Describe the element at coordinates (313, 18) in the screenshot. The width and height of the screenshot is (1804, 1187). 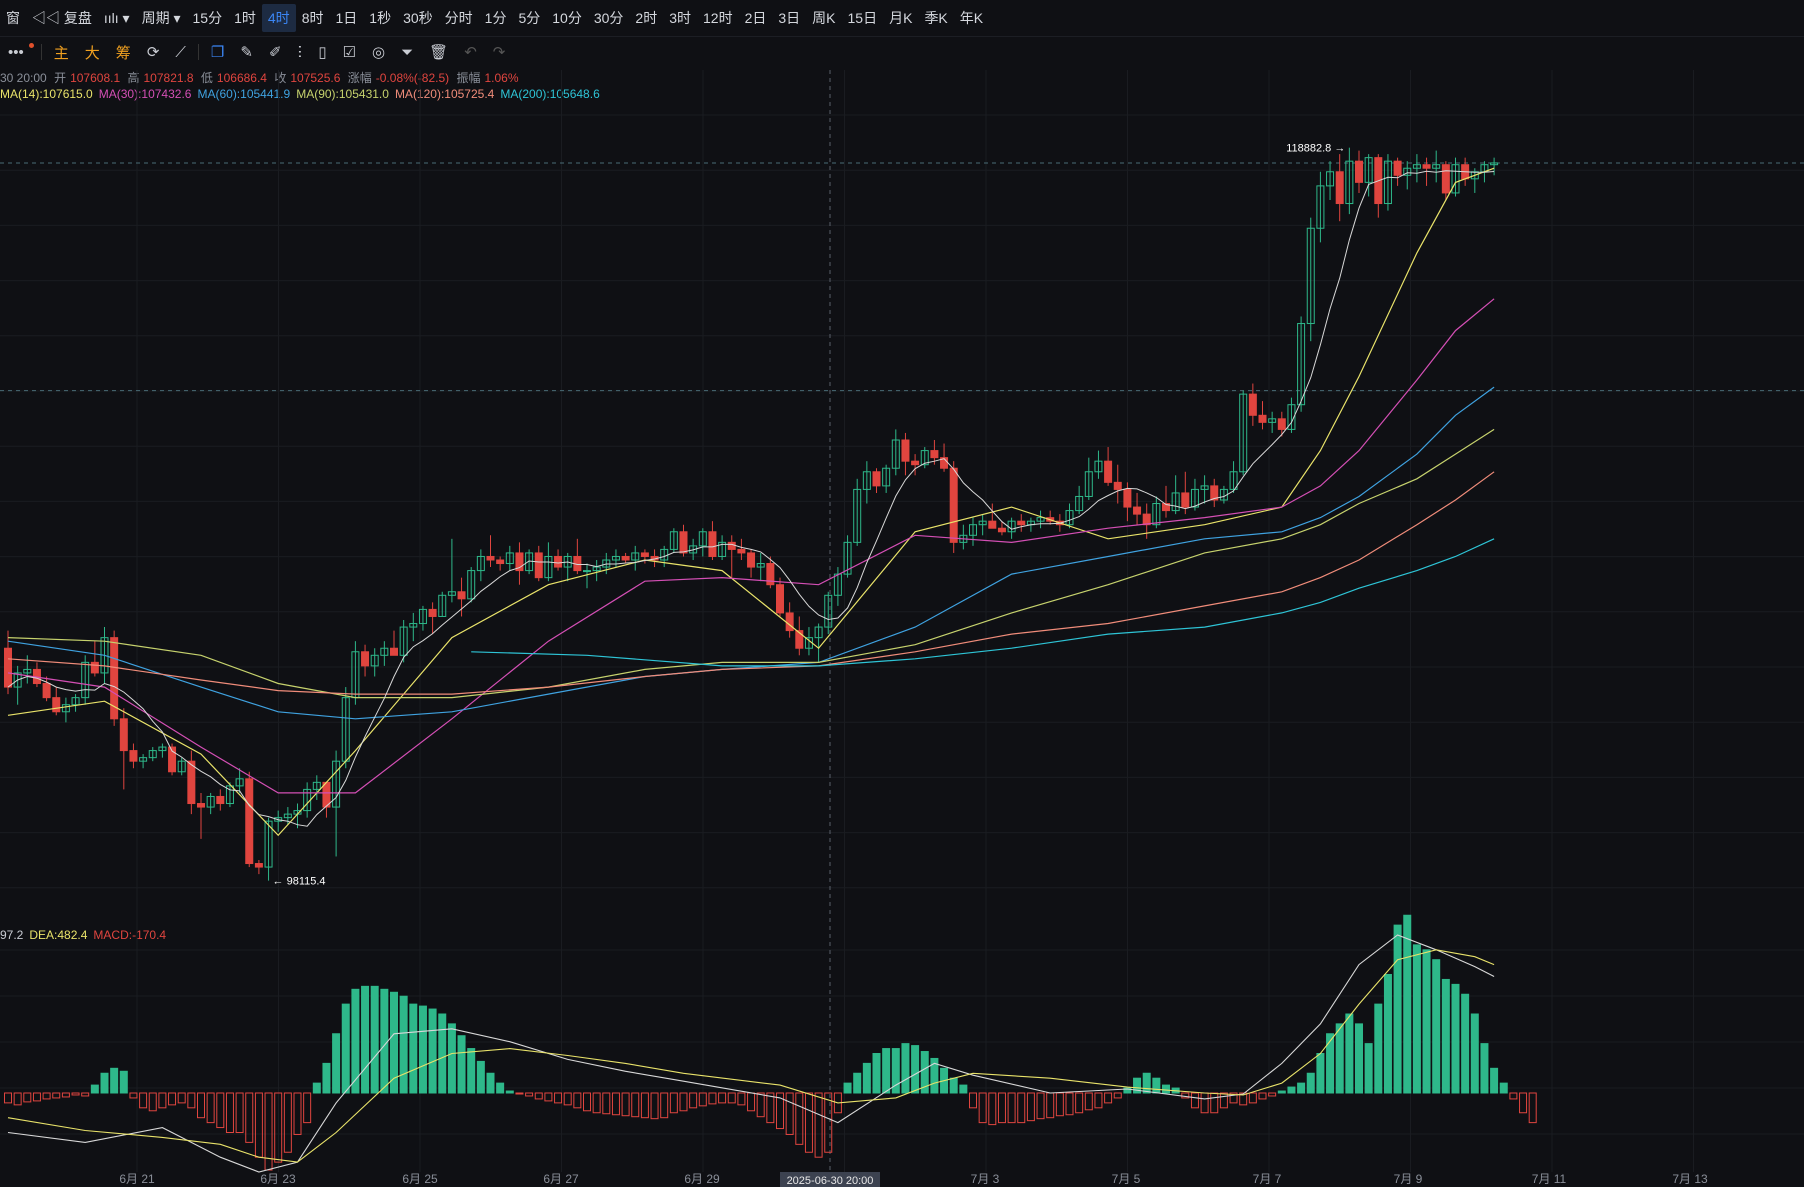
I see `timeframe-tab: 8时` at that location.